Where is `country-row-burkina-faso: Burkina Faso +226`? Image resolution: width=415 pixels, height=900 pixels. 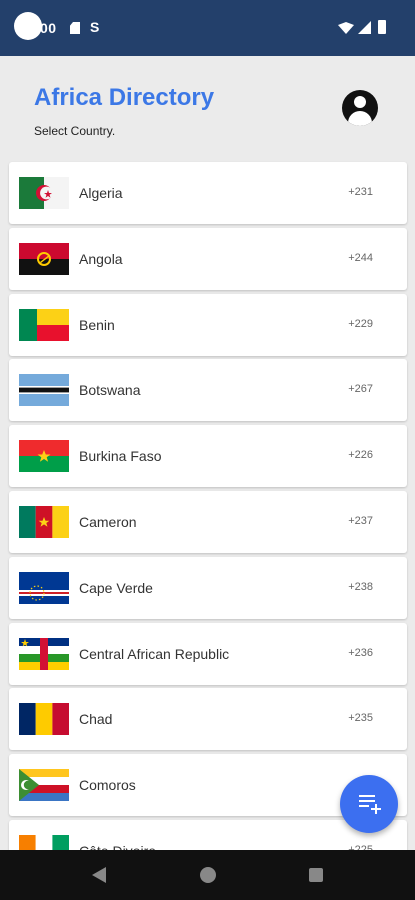 country-row-burkina-faso: Burkina Faso +226 is located at coordinates (208, 456).